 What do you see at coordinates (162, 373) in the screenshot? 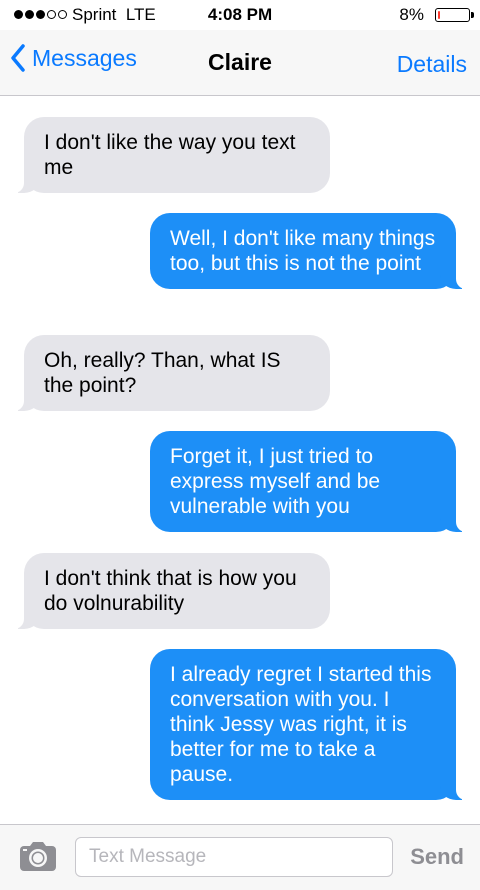
I see `message-text: Oh, really? Than, what IS the point?` at bounding box center [162, 373].